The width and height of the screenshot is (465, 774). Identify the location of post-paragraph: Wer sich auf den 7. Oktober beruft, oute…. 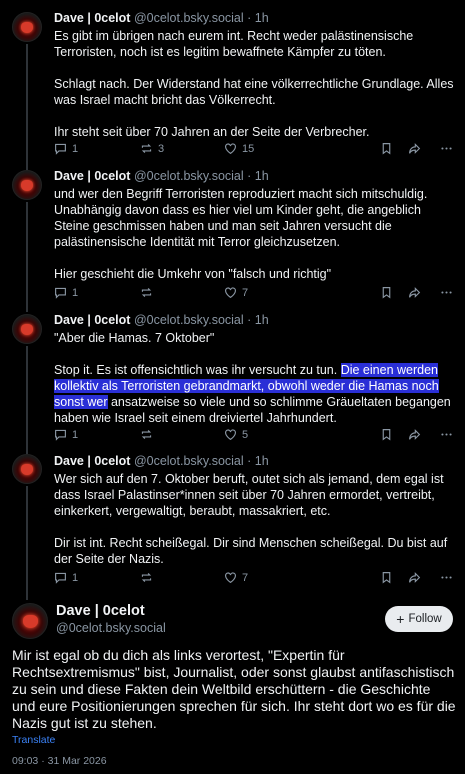
(249, 495).